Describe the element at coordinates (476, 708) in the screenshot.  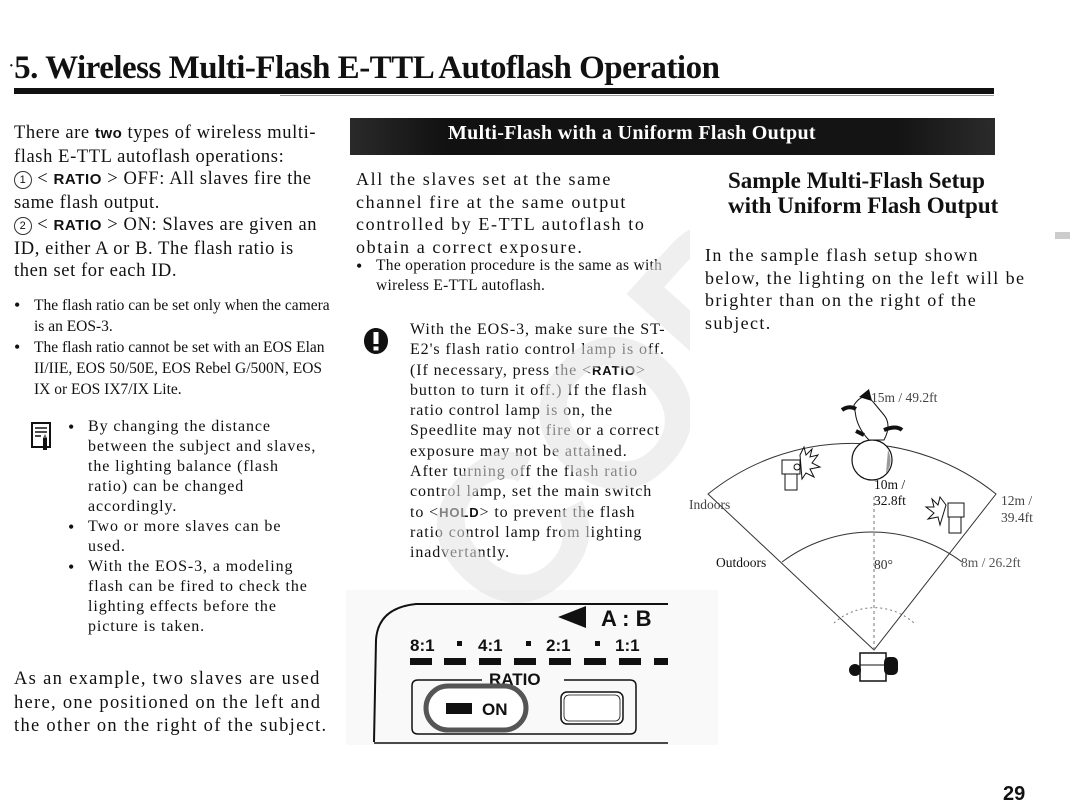
I see `ratio-on-button` at that location.